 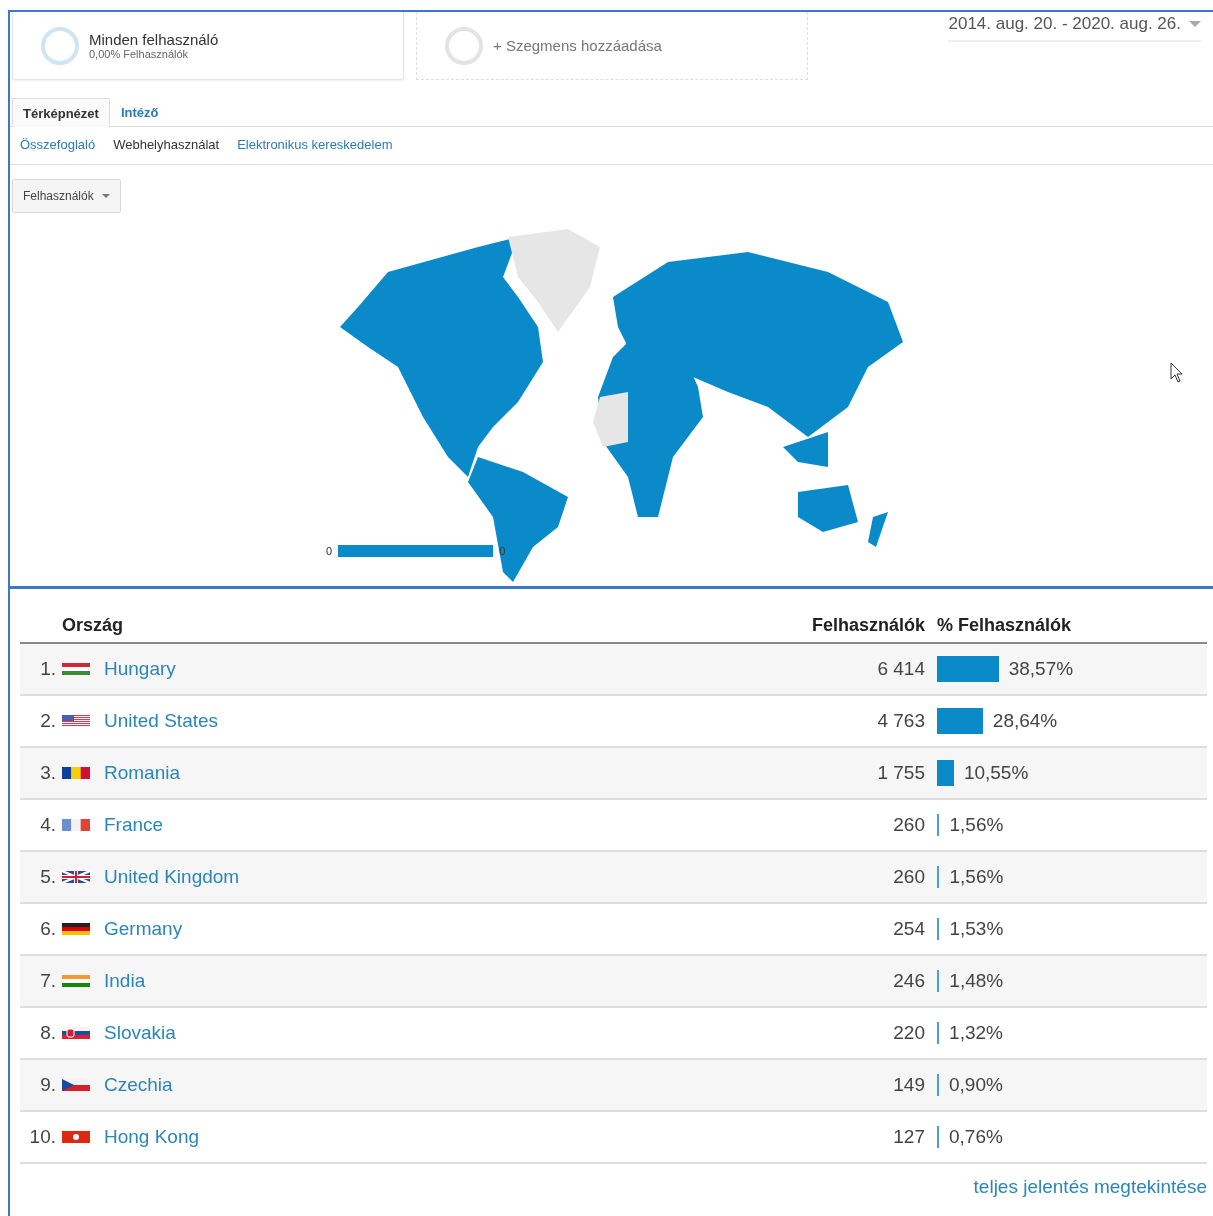 What do you see at coordinates (830, 1085) in the screenshot?
I see `users-cell: 149` at bounding box center [830, 1085].